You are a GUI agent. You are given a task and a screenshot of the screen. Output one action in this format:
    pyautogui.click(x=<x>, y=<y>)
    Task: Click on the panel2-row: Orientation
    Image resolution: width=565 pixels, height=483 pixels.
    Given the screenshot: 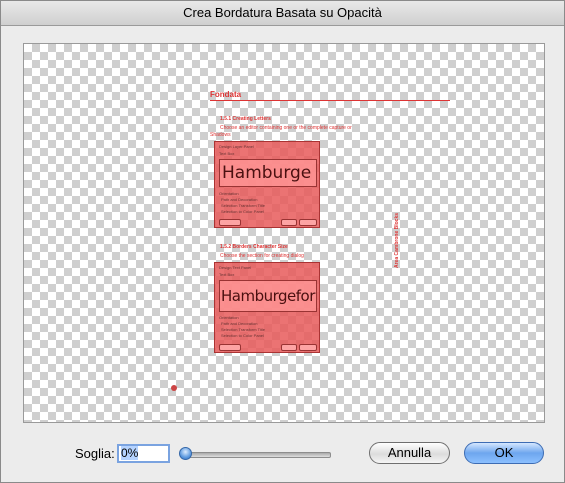 What is the action you would take?
    pyautogui.click(x=229, y=317)
    